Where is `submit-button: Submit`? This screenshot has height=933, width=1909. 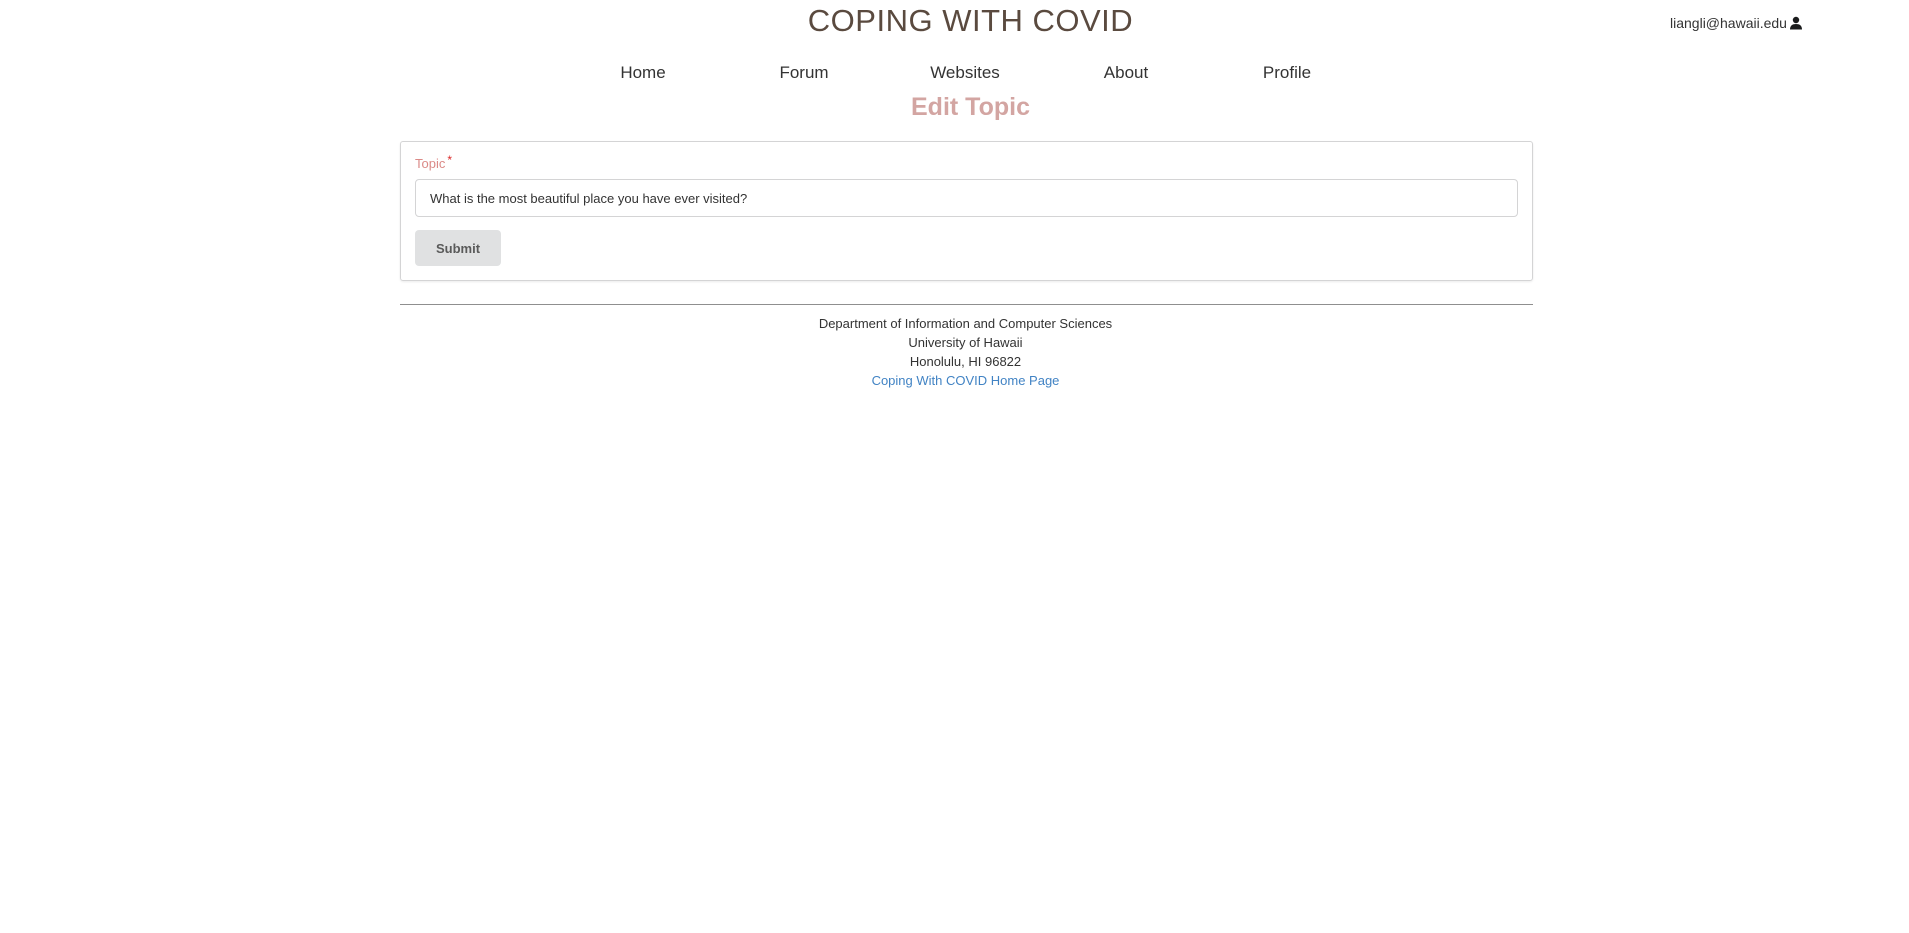
submit-button: Submit is located at coordinates (458, 248).